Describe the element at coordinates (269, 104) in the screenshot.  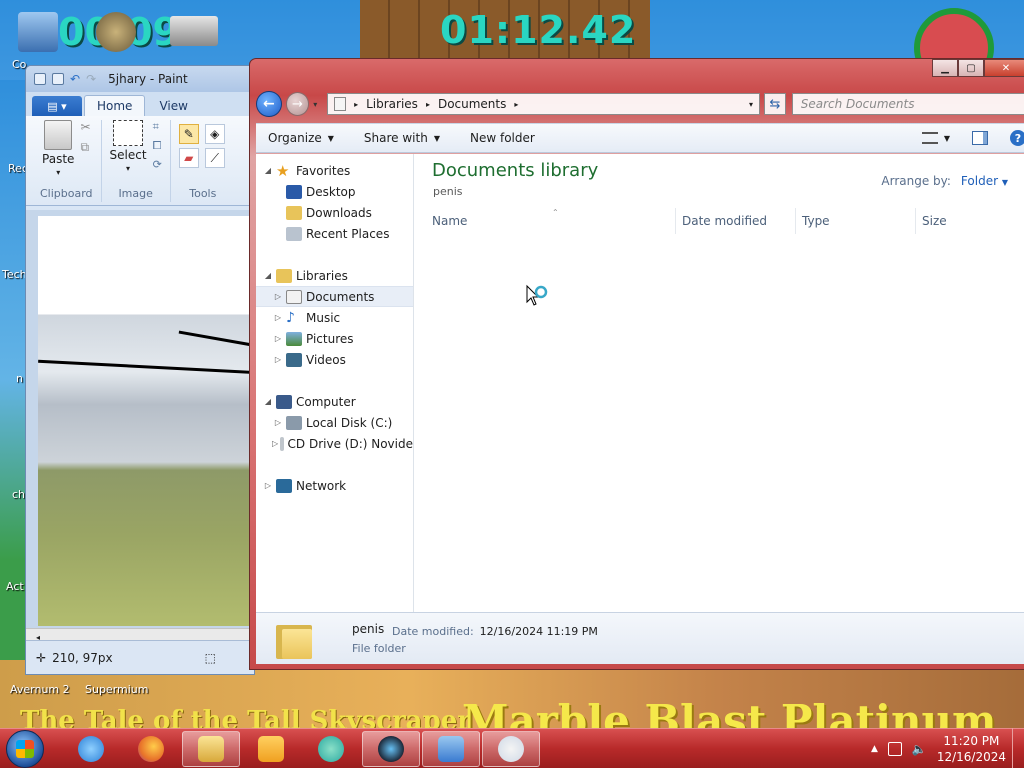
I see `back-button: ←` at that location.